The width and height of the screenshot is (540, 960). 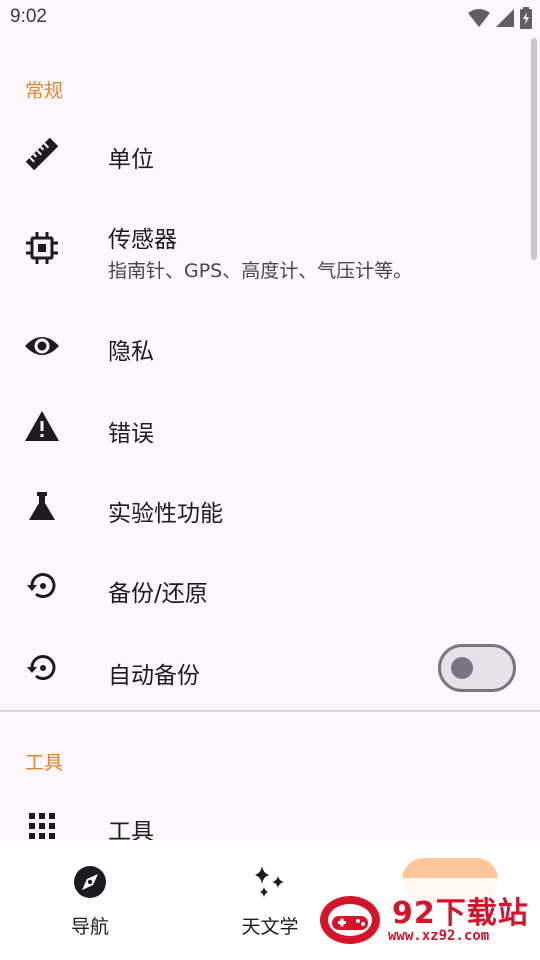 I want to click on watermark: 92下载站 www.xz92.com, so click(x=420, y=910).